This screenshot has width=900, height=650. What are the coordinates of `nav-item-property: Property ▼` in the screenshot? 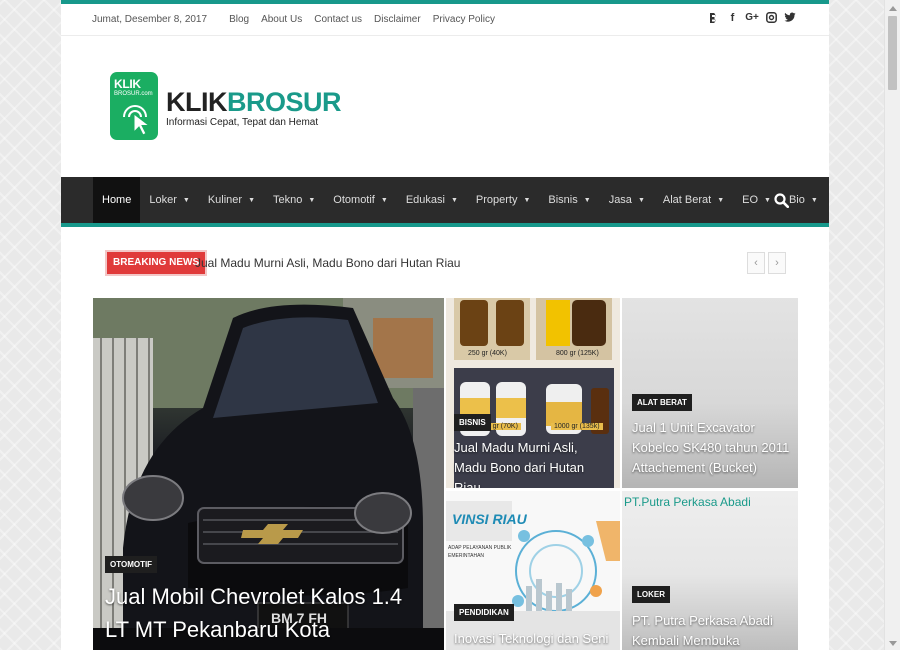 It's located at (503, 200).